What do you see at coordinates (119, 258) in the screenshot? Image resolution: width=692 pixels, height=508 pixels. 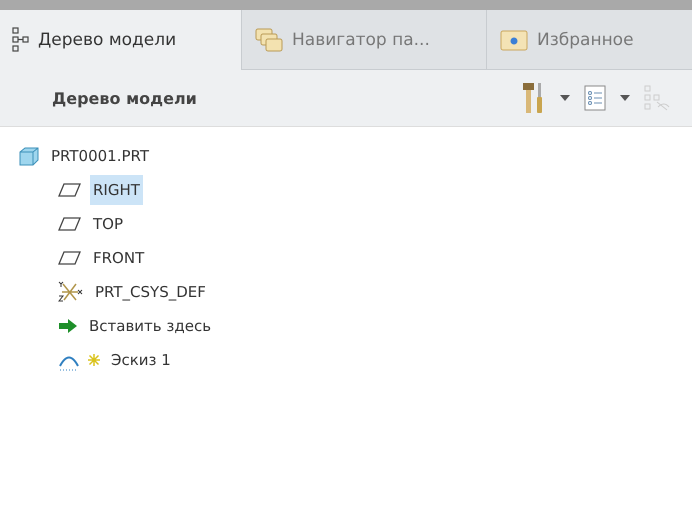 I see `tree-item: FRONT` at bounding box center [119, 258].